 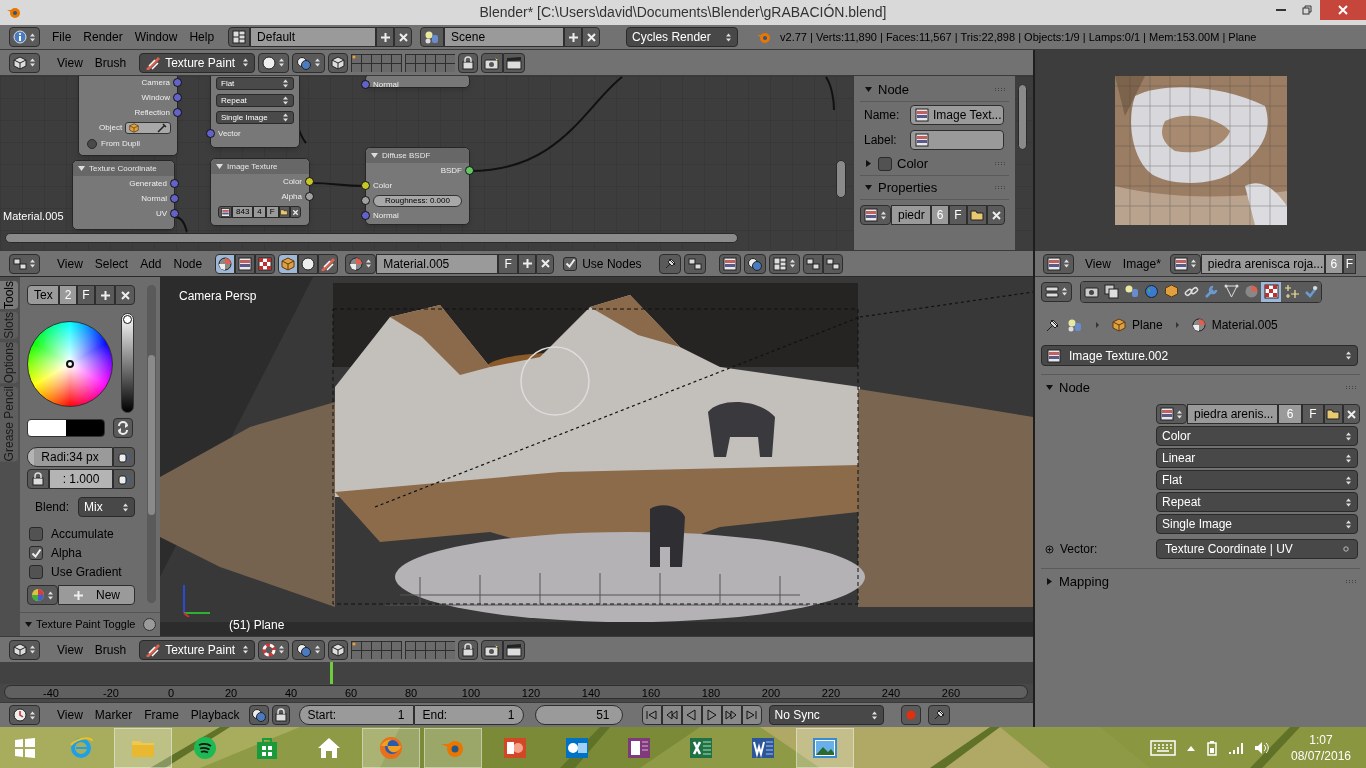 What do you see at coordinates (243, 212) in the screenshot?
I see `image-field-button: 843` at bounding box center [243, 212].